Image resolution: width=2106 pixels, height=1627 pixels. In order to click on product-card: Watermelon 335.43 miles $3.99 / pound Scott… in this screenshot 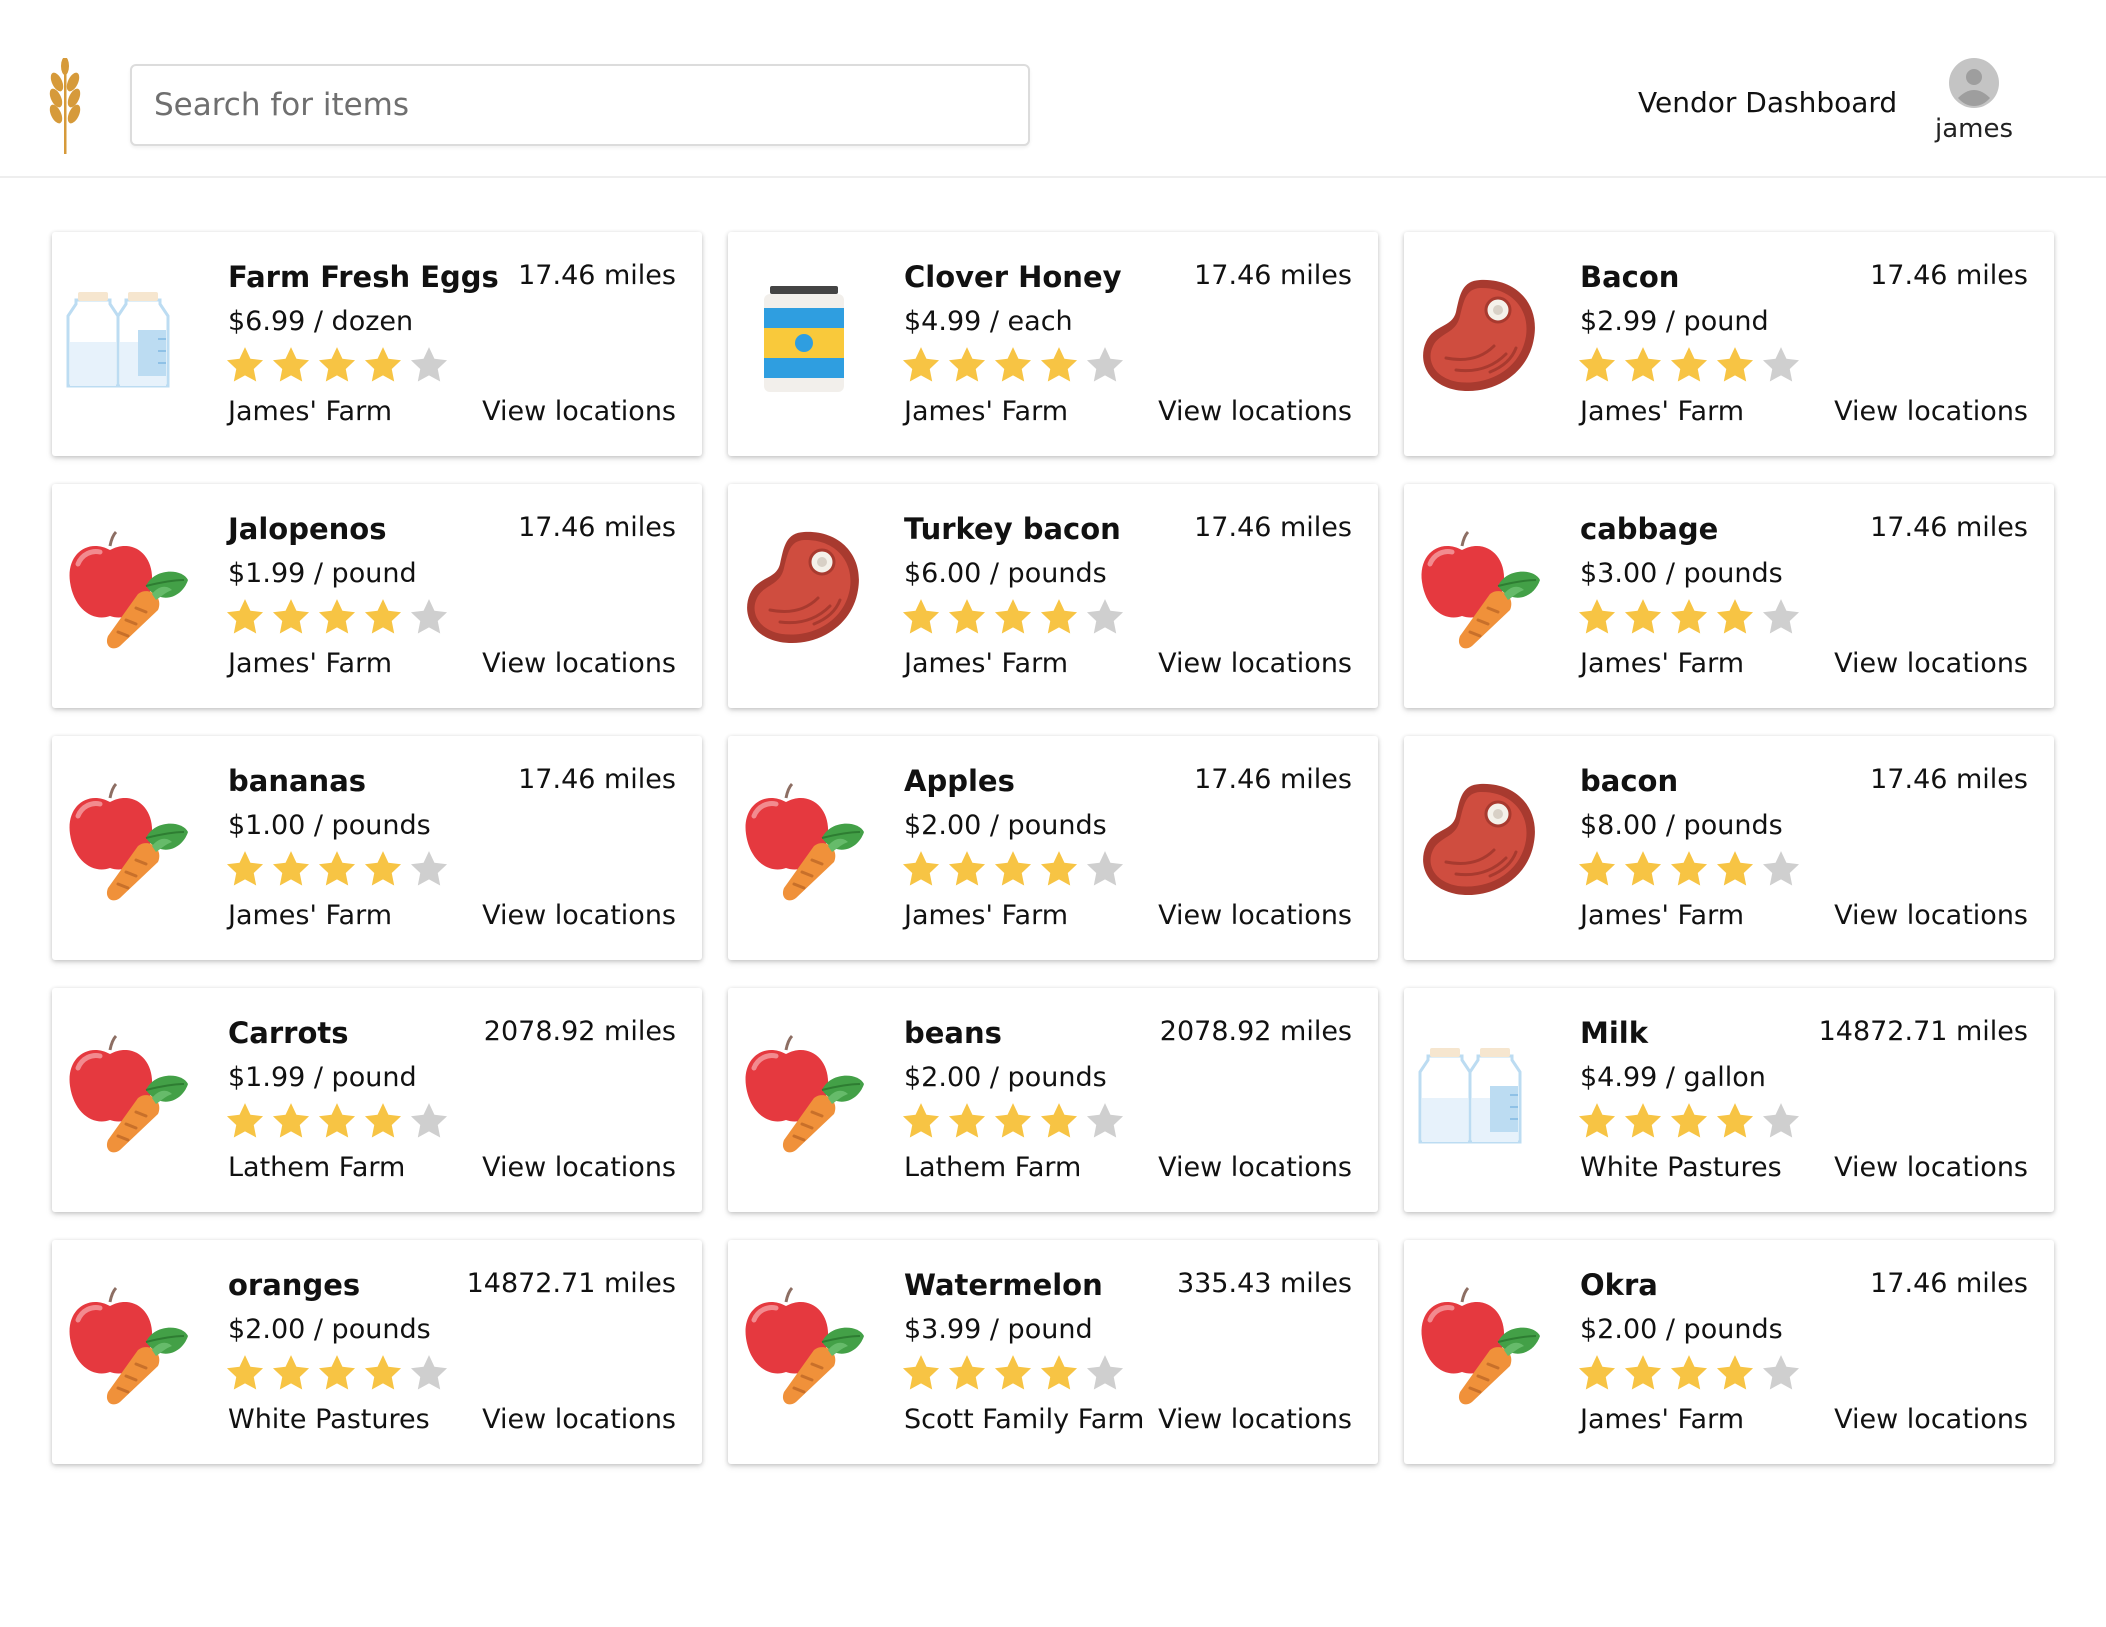, I will do `click(1053, 1352)`.